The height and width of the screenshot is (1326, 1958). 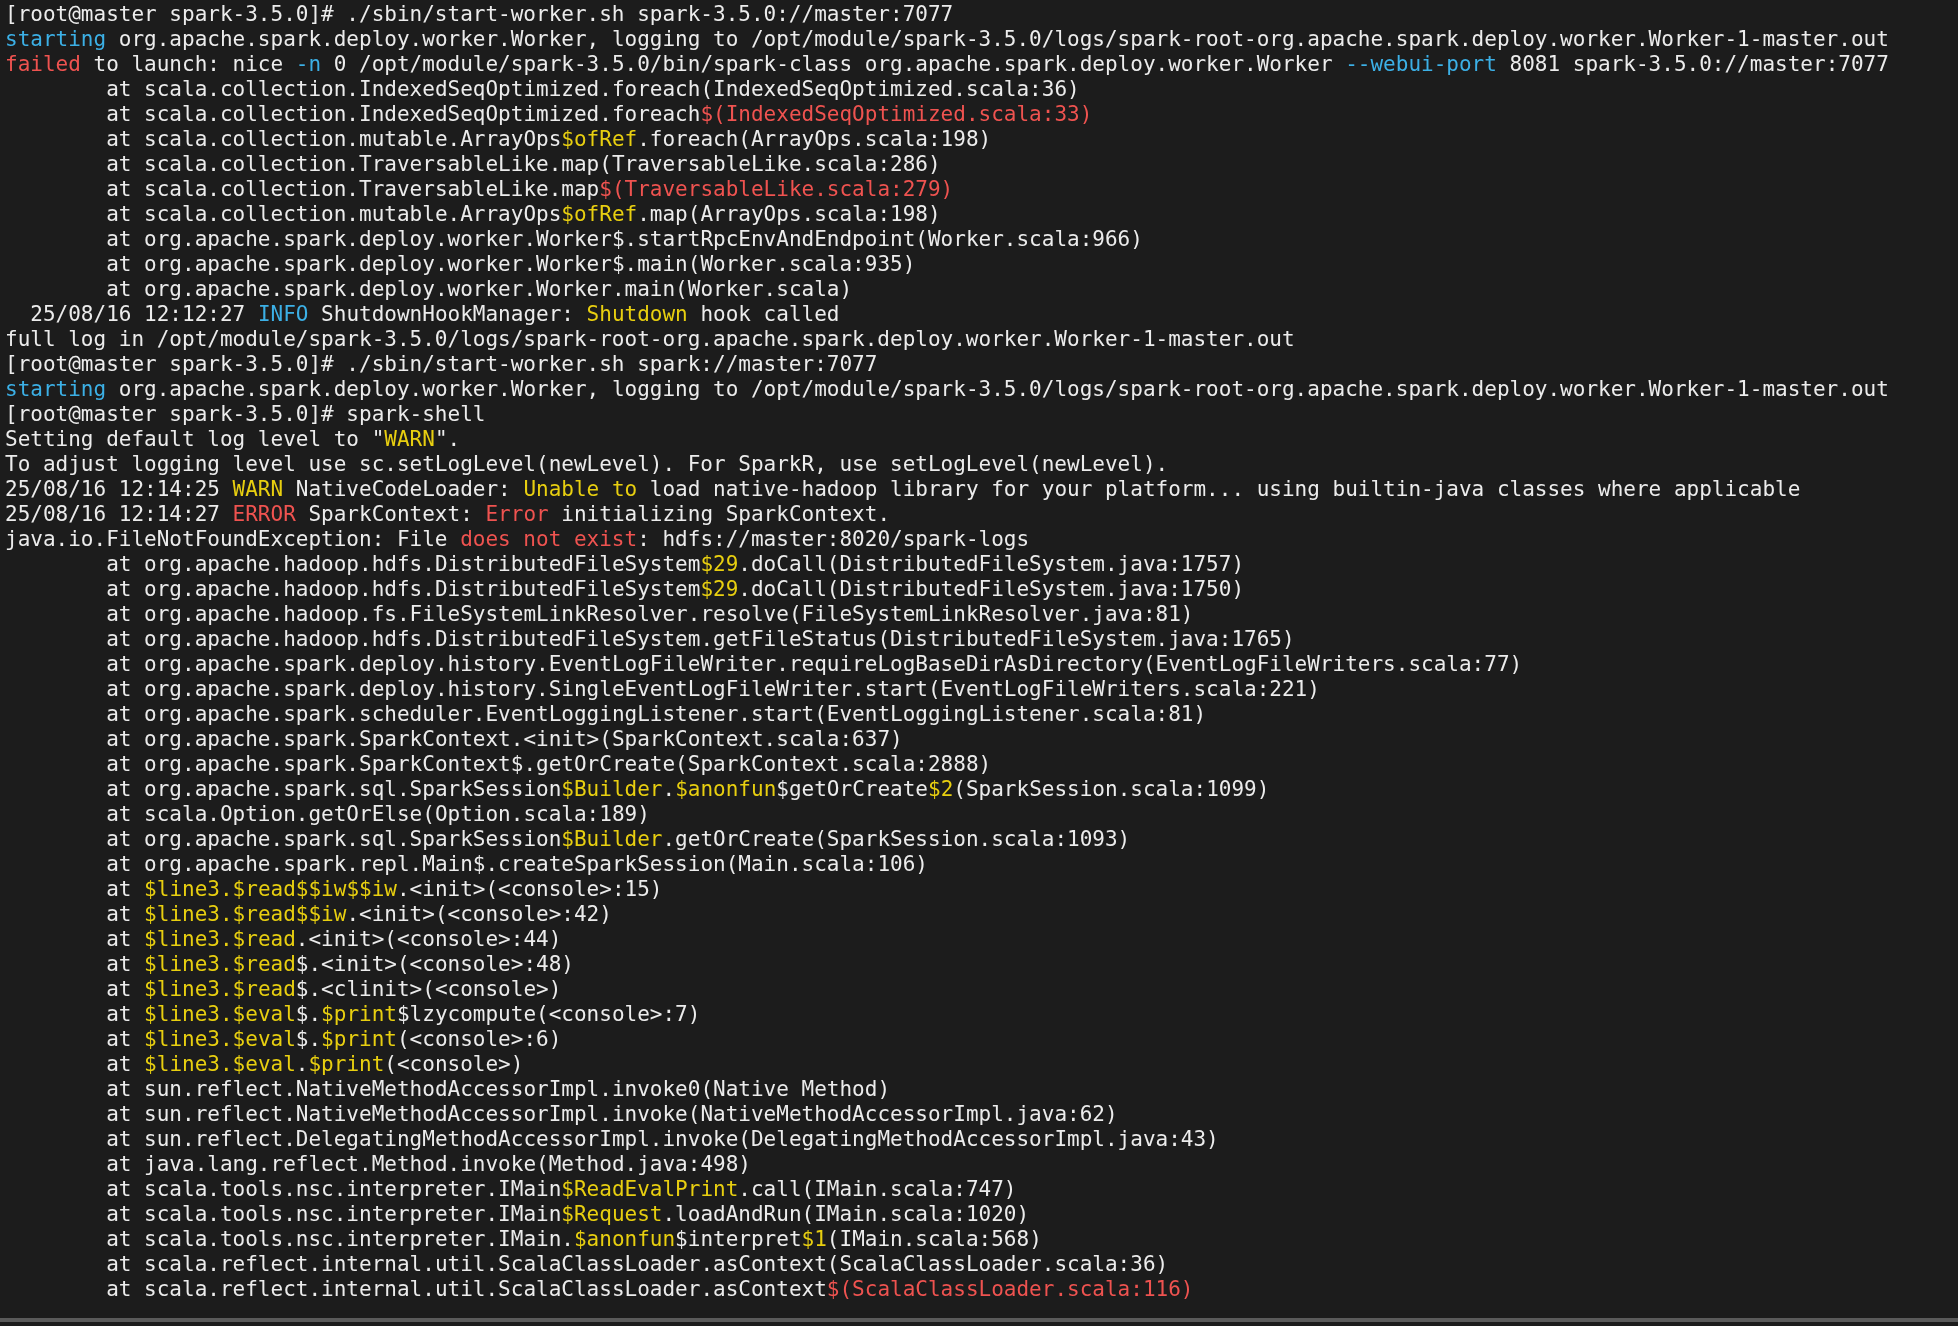 What do you see at coordinates (649, 1289) in the screenshot?
I see `terminal-line: at scala.reflect.internal.util.ScalaClassLoader.asContext$(ScalaClassLoader.scala:116)` at bounding box center [649, 1289].